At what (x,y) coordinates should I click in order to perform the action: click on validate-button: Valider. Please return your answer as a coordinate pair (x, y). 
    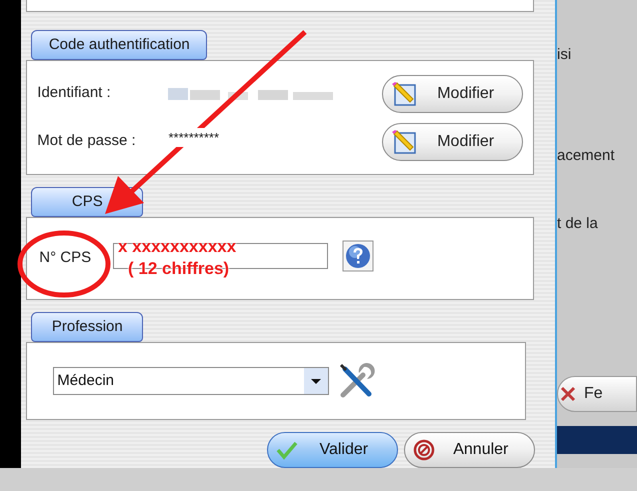
    Looking at the image, I should click on (332, 450).